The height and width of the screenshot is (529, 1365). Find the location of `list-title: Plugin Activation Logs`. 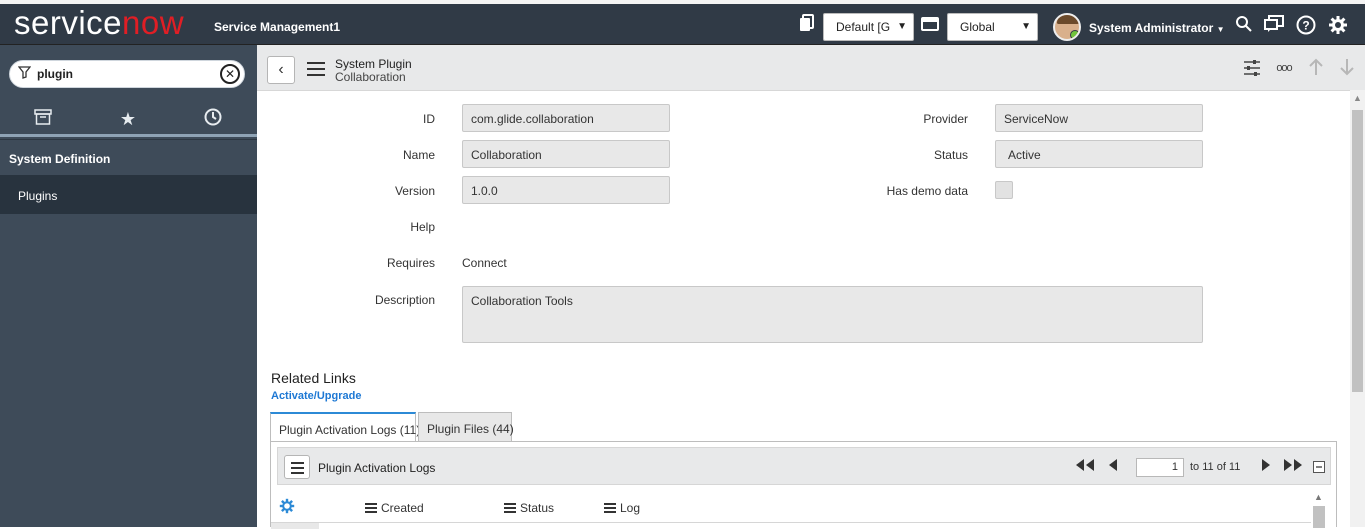

list-title: Plugin Activation Logs is located at coordinates (377, 468).